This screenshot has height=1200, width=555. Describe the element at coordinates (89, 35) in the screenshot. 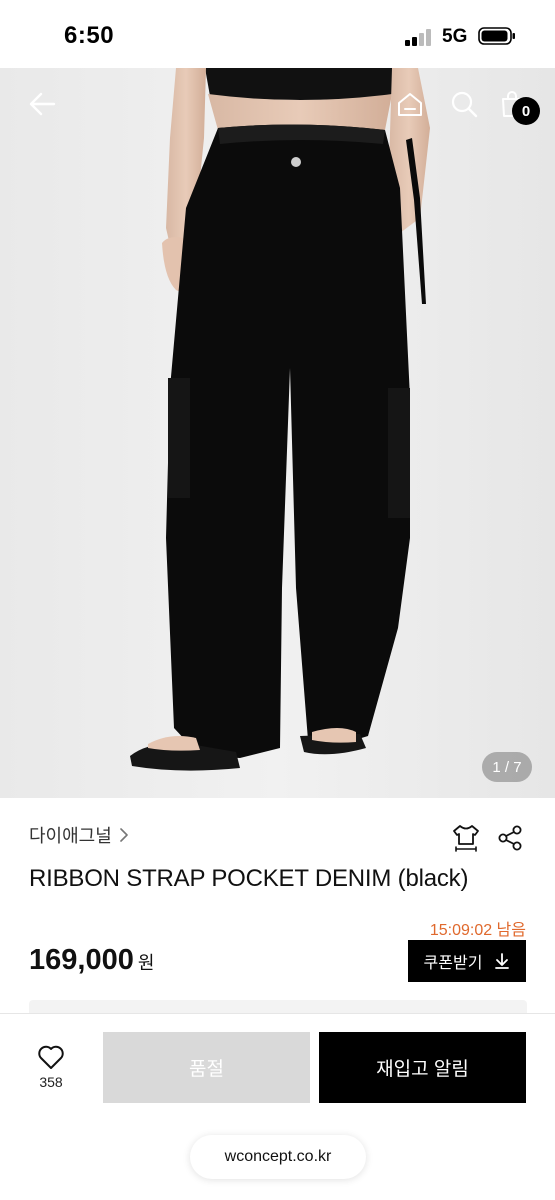

I see `status-time: 6:50` at that location.